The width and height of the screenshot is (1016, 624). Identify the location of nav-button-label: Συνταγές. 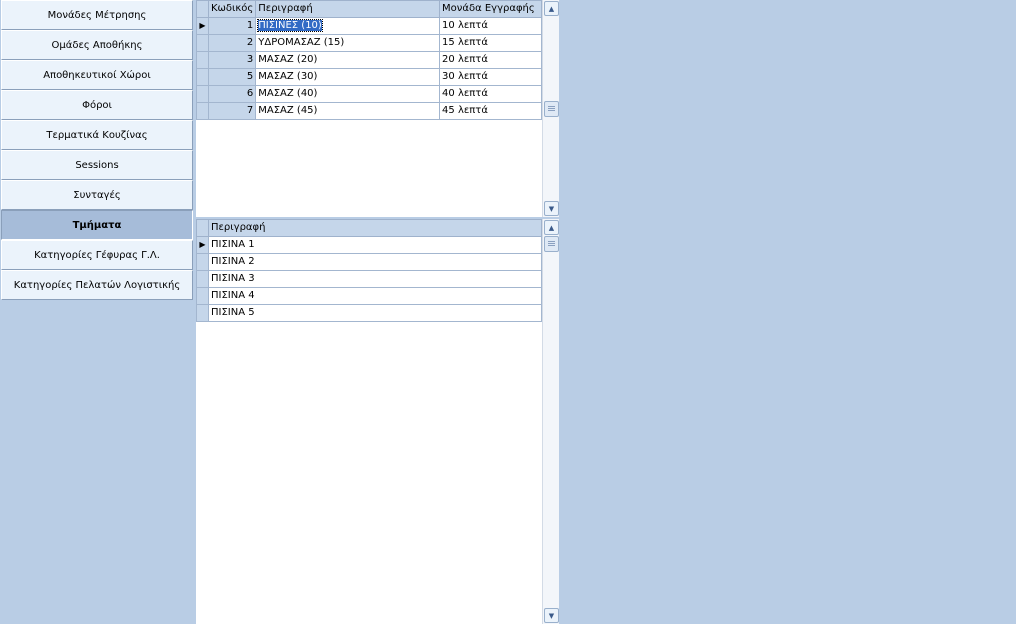
(97, 195).